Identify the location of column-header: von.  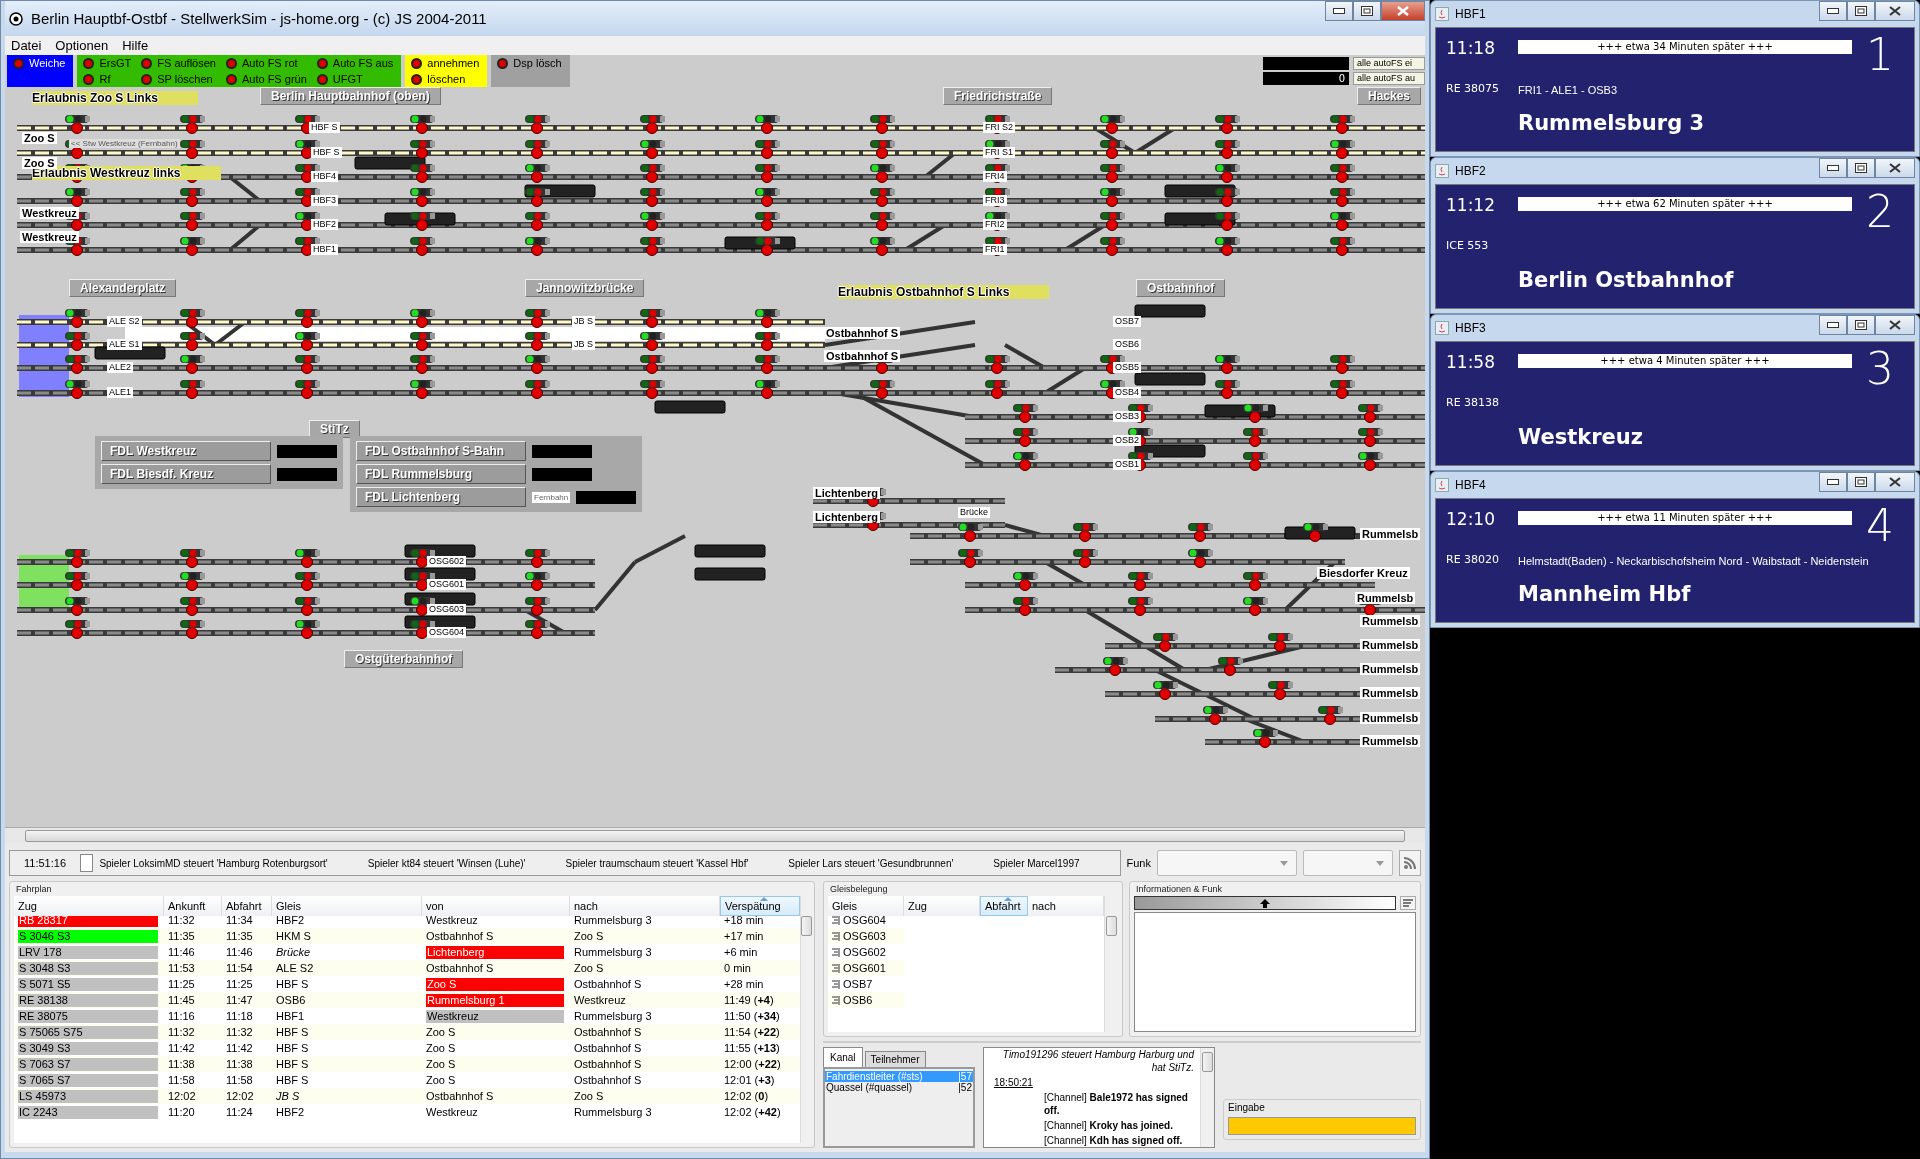
(496, 906).